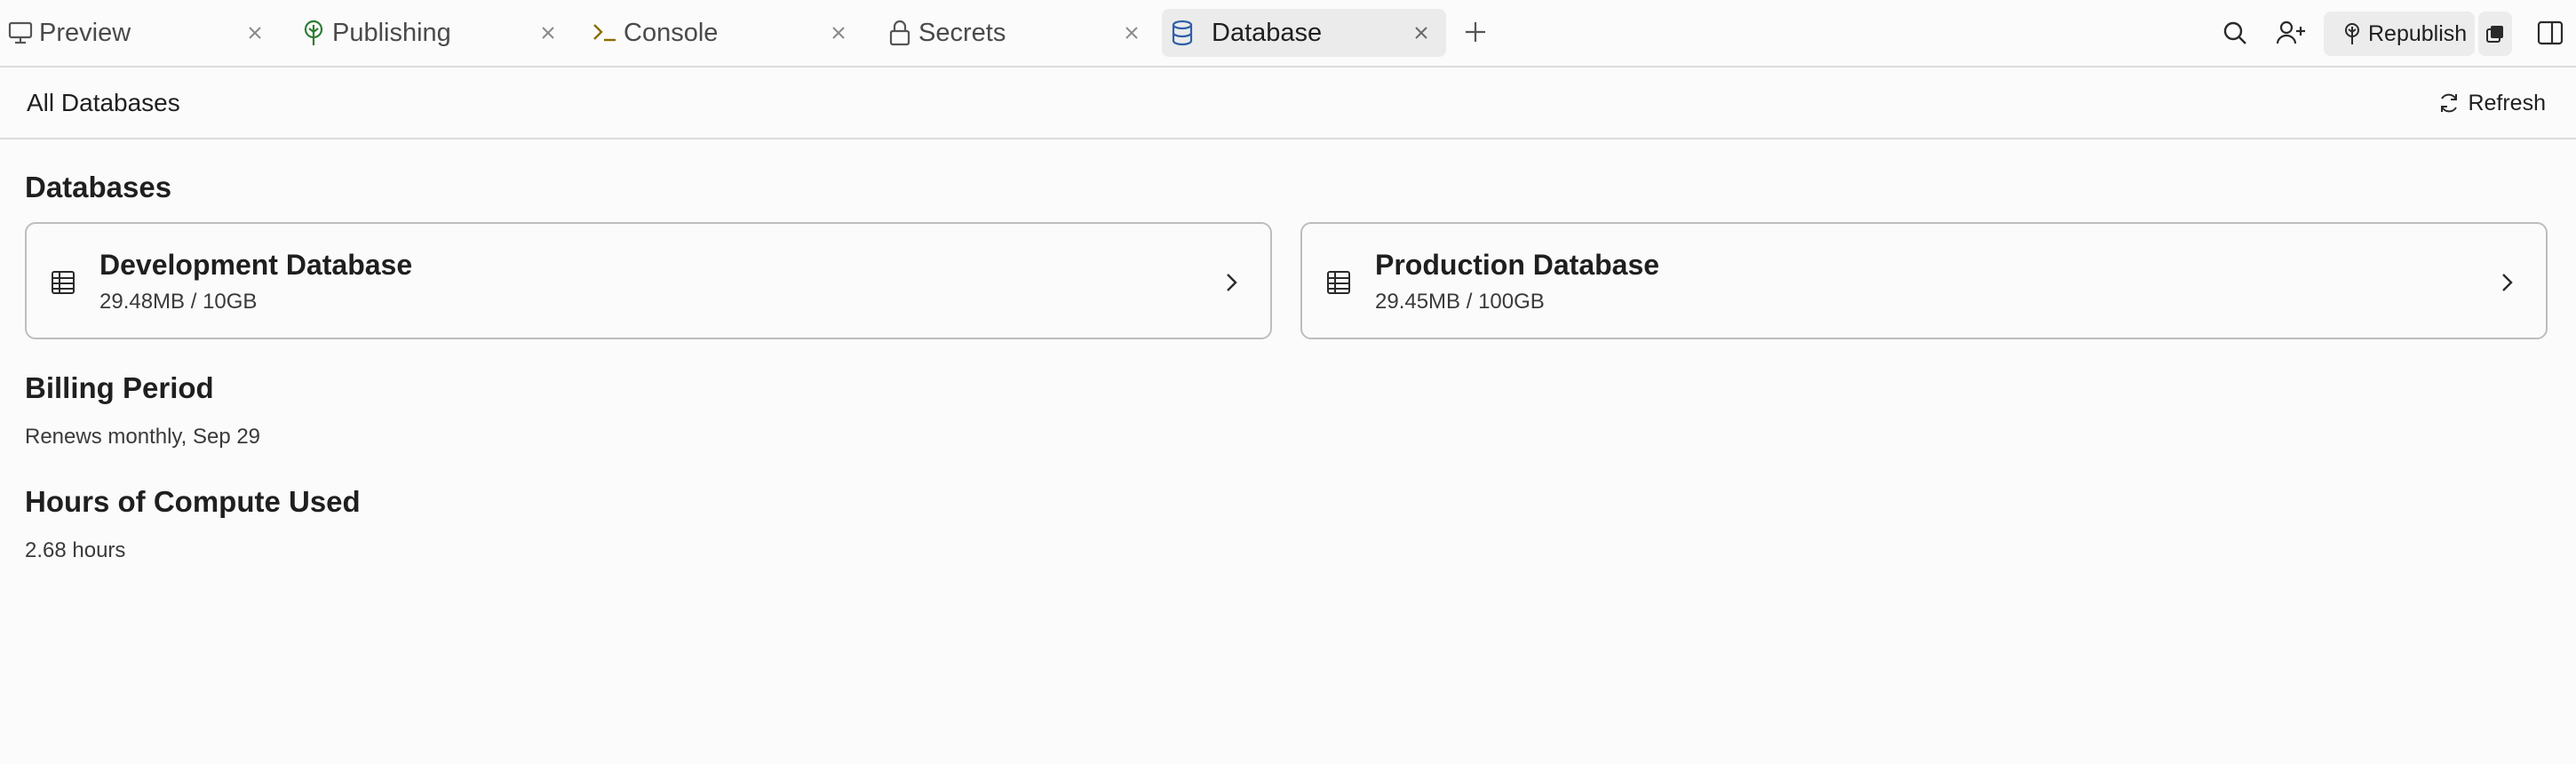 This screenshot has width=2576, height=764. Describe the element at coordinates (98, 187) in the screenshot. I see `databases-heading: Databases` at that location.